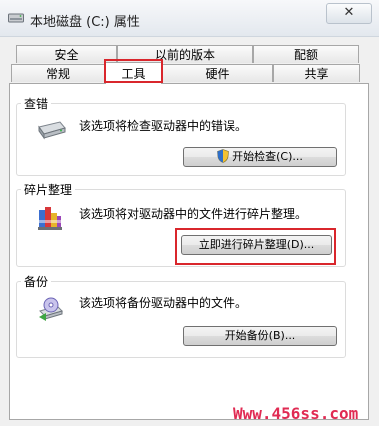 The height and width of the screenshot is (426, 379). I want to click on tab-quota: 配额, so click(306, 54).